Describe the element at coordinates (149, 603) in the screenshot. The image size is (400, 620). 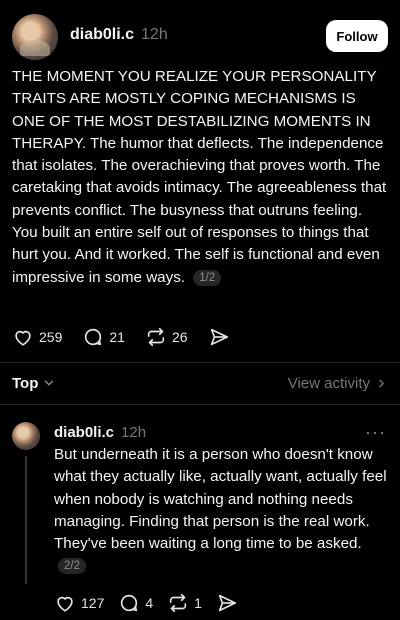
I see `reply-comment-count: 4` at that location.